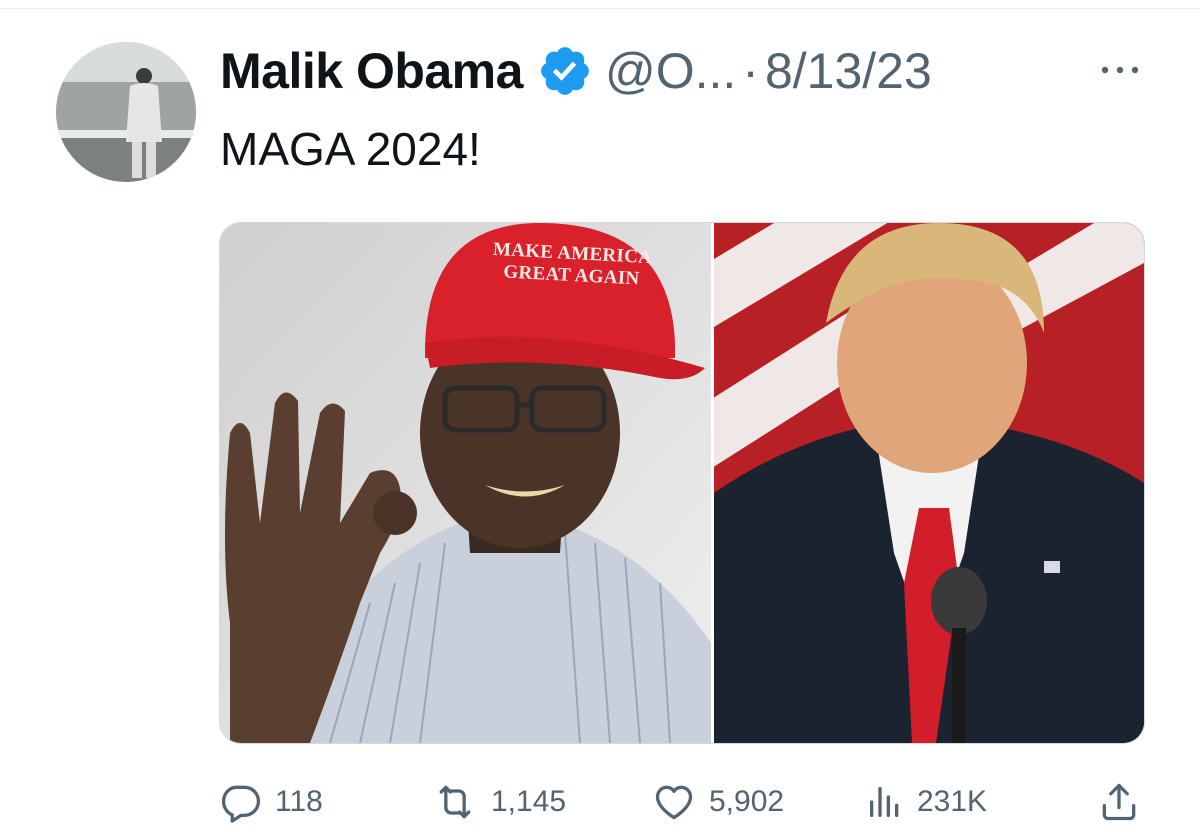 Image resolution: width=1200 pixels, height=836 pixels. What do you see at coordinates (884, 802) in the screenshot?
I see `views-icon` at bounding box center [884, 802].